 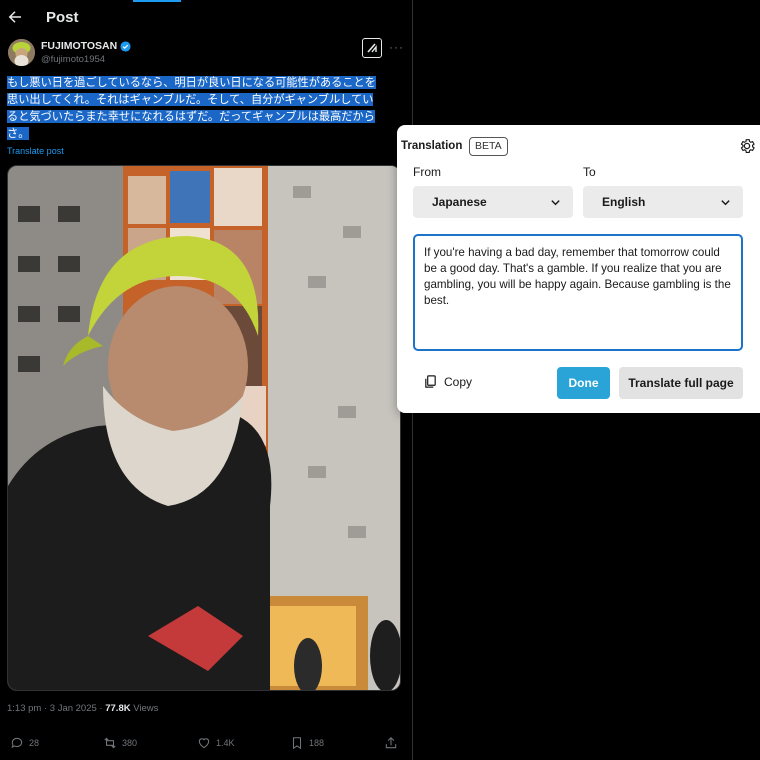 I want to click on like-count: 1.4K, so click(x=225, y=743).